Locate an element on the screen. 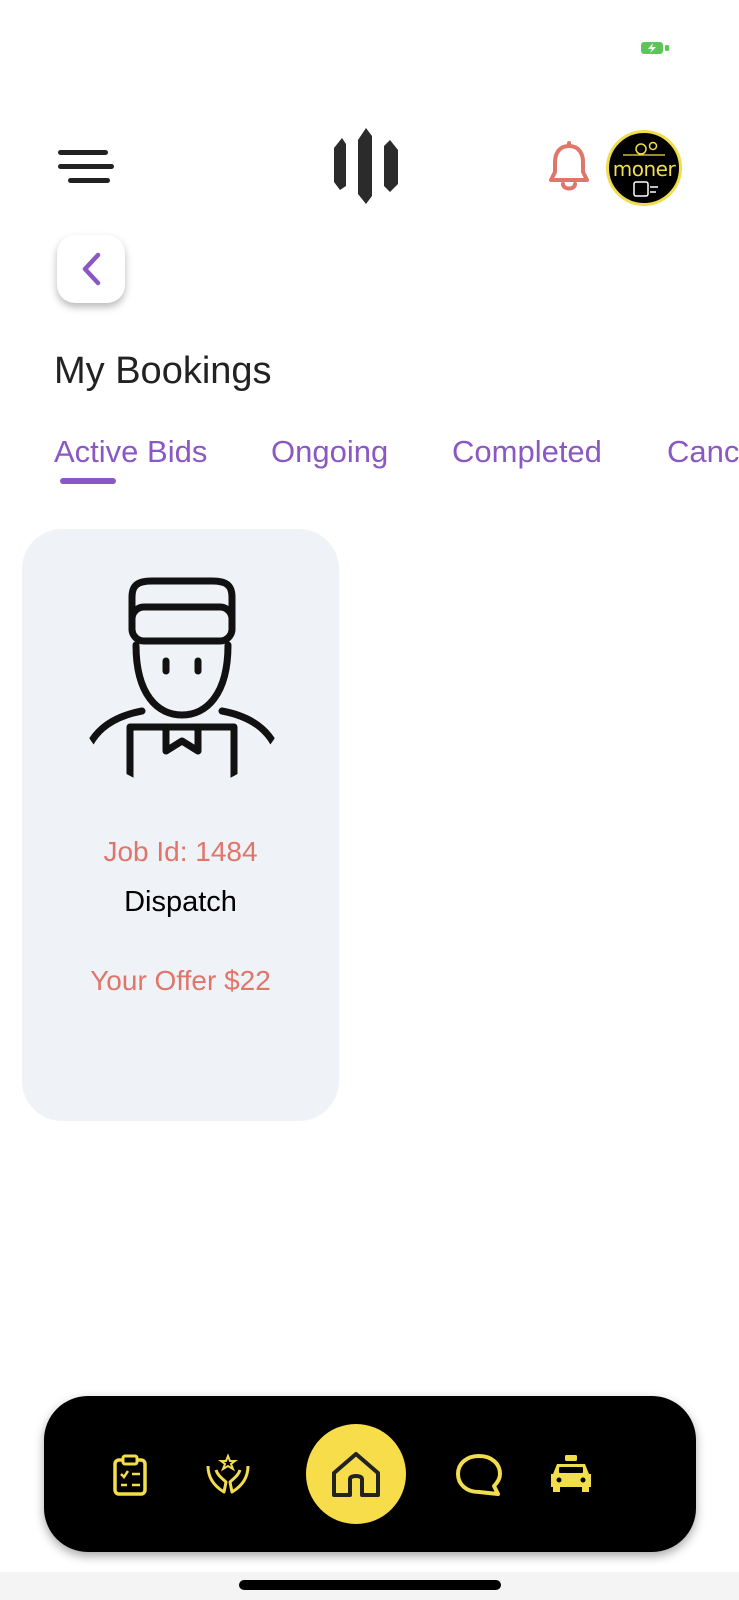 The width and height of the screenshot is (739, 1600). chevron-left-icon is located at coordinates (91, 269).